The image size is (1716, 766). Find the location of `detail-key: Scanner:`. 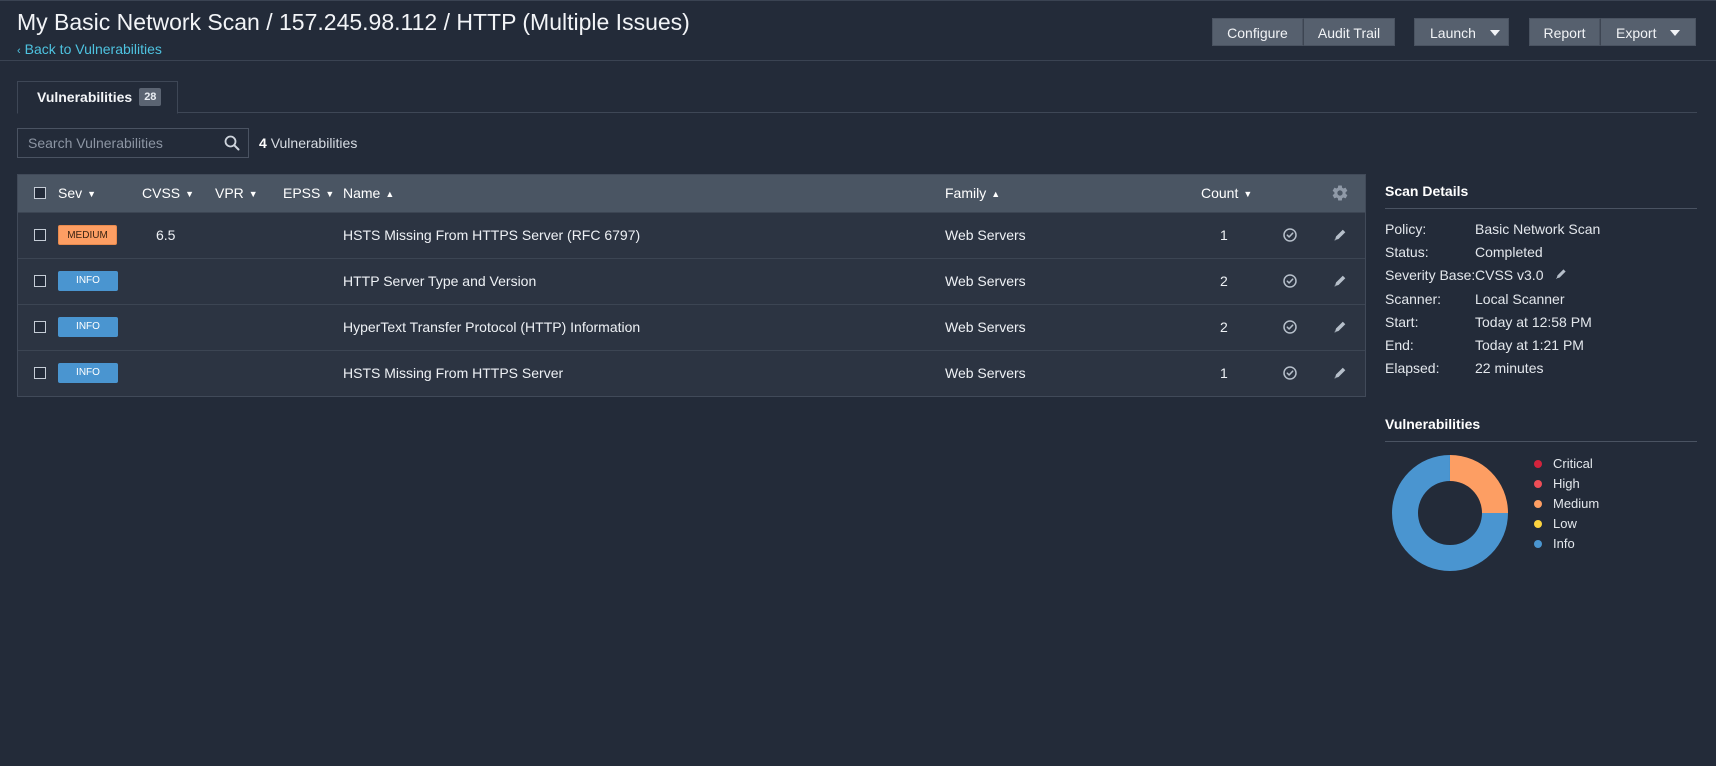

detail-key: Scanner: is located at coordinates (1413, 299).